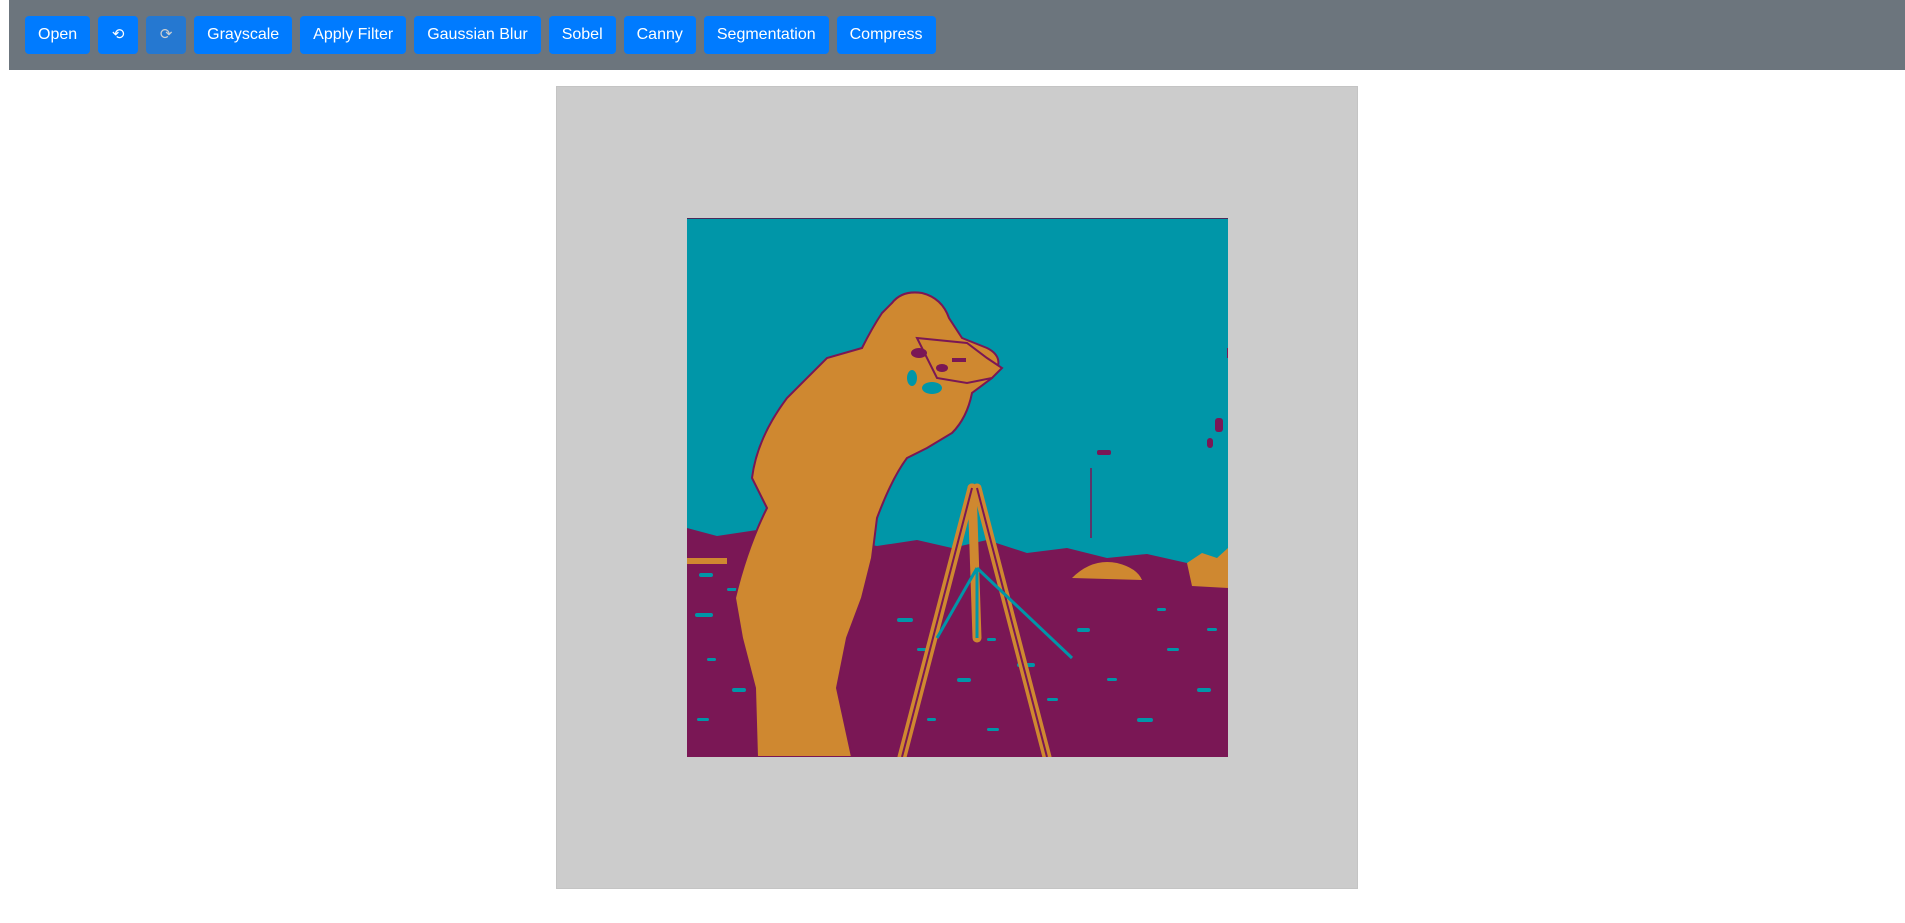 This screenshot has width=1905, height=923. Describe the element at coordinates (353, 35) in the screenshot. I see `apply-filter-button: Apply Filter` at that location.